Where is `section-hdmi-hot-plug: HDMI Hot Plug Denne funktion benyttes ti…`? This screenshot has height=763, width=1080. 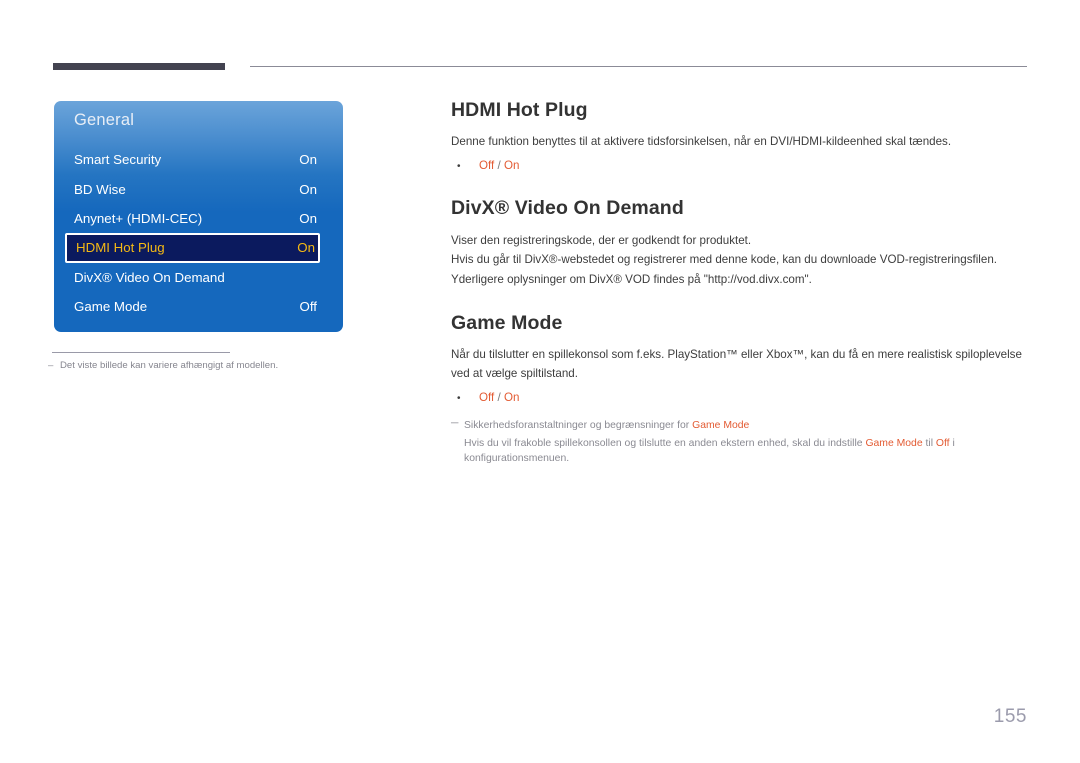 section-hdmi-hot-plug: HDMI Hot Plug Denne funktion benyttes ti… is located at coordinates (740, 137).